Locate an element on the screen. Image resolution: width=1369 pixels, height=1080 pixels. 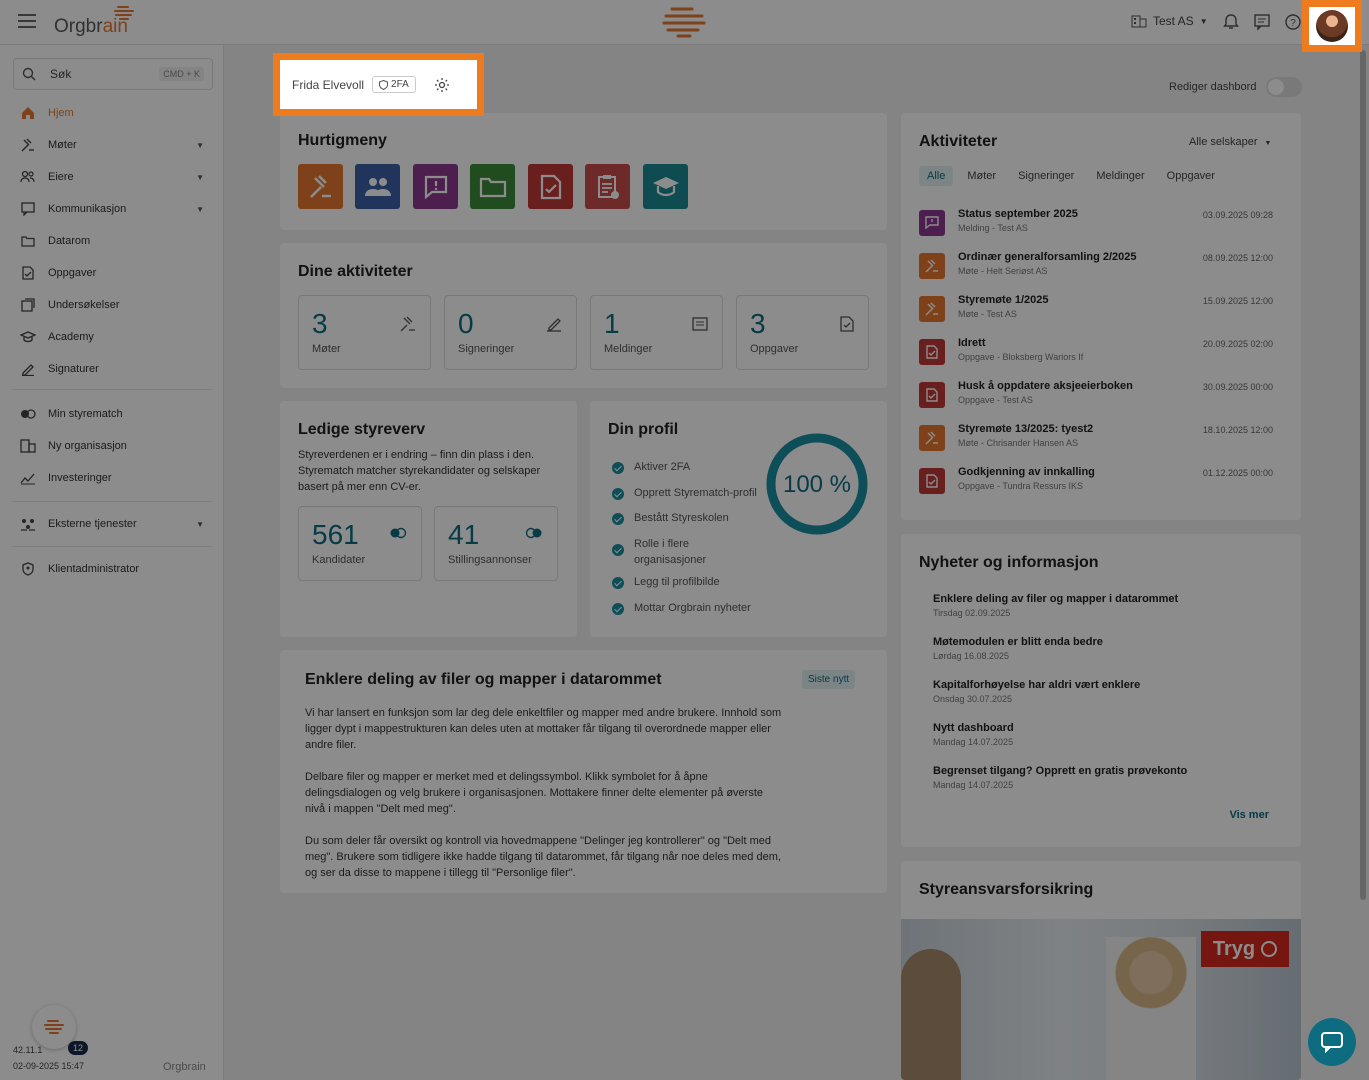
quick-menu-card: Hurtigmeny is located at coordinates (583, 171).